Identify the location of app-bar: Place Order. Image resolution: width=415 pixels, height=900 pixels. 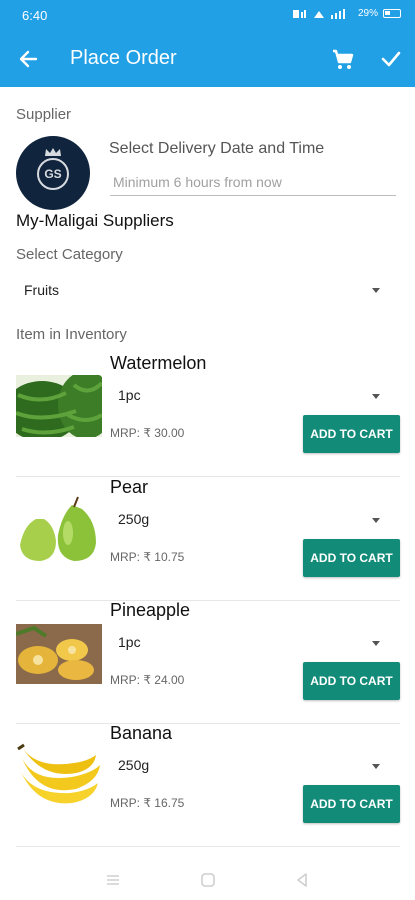
(207, 59).